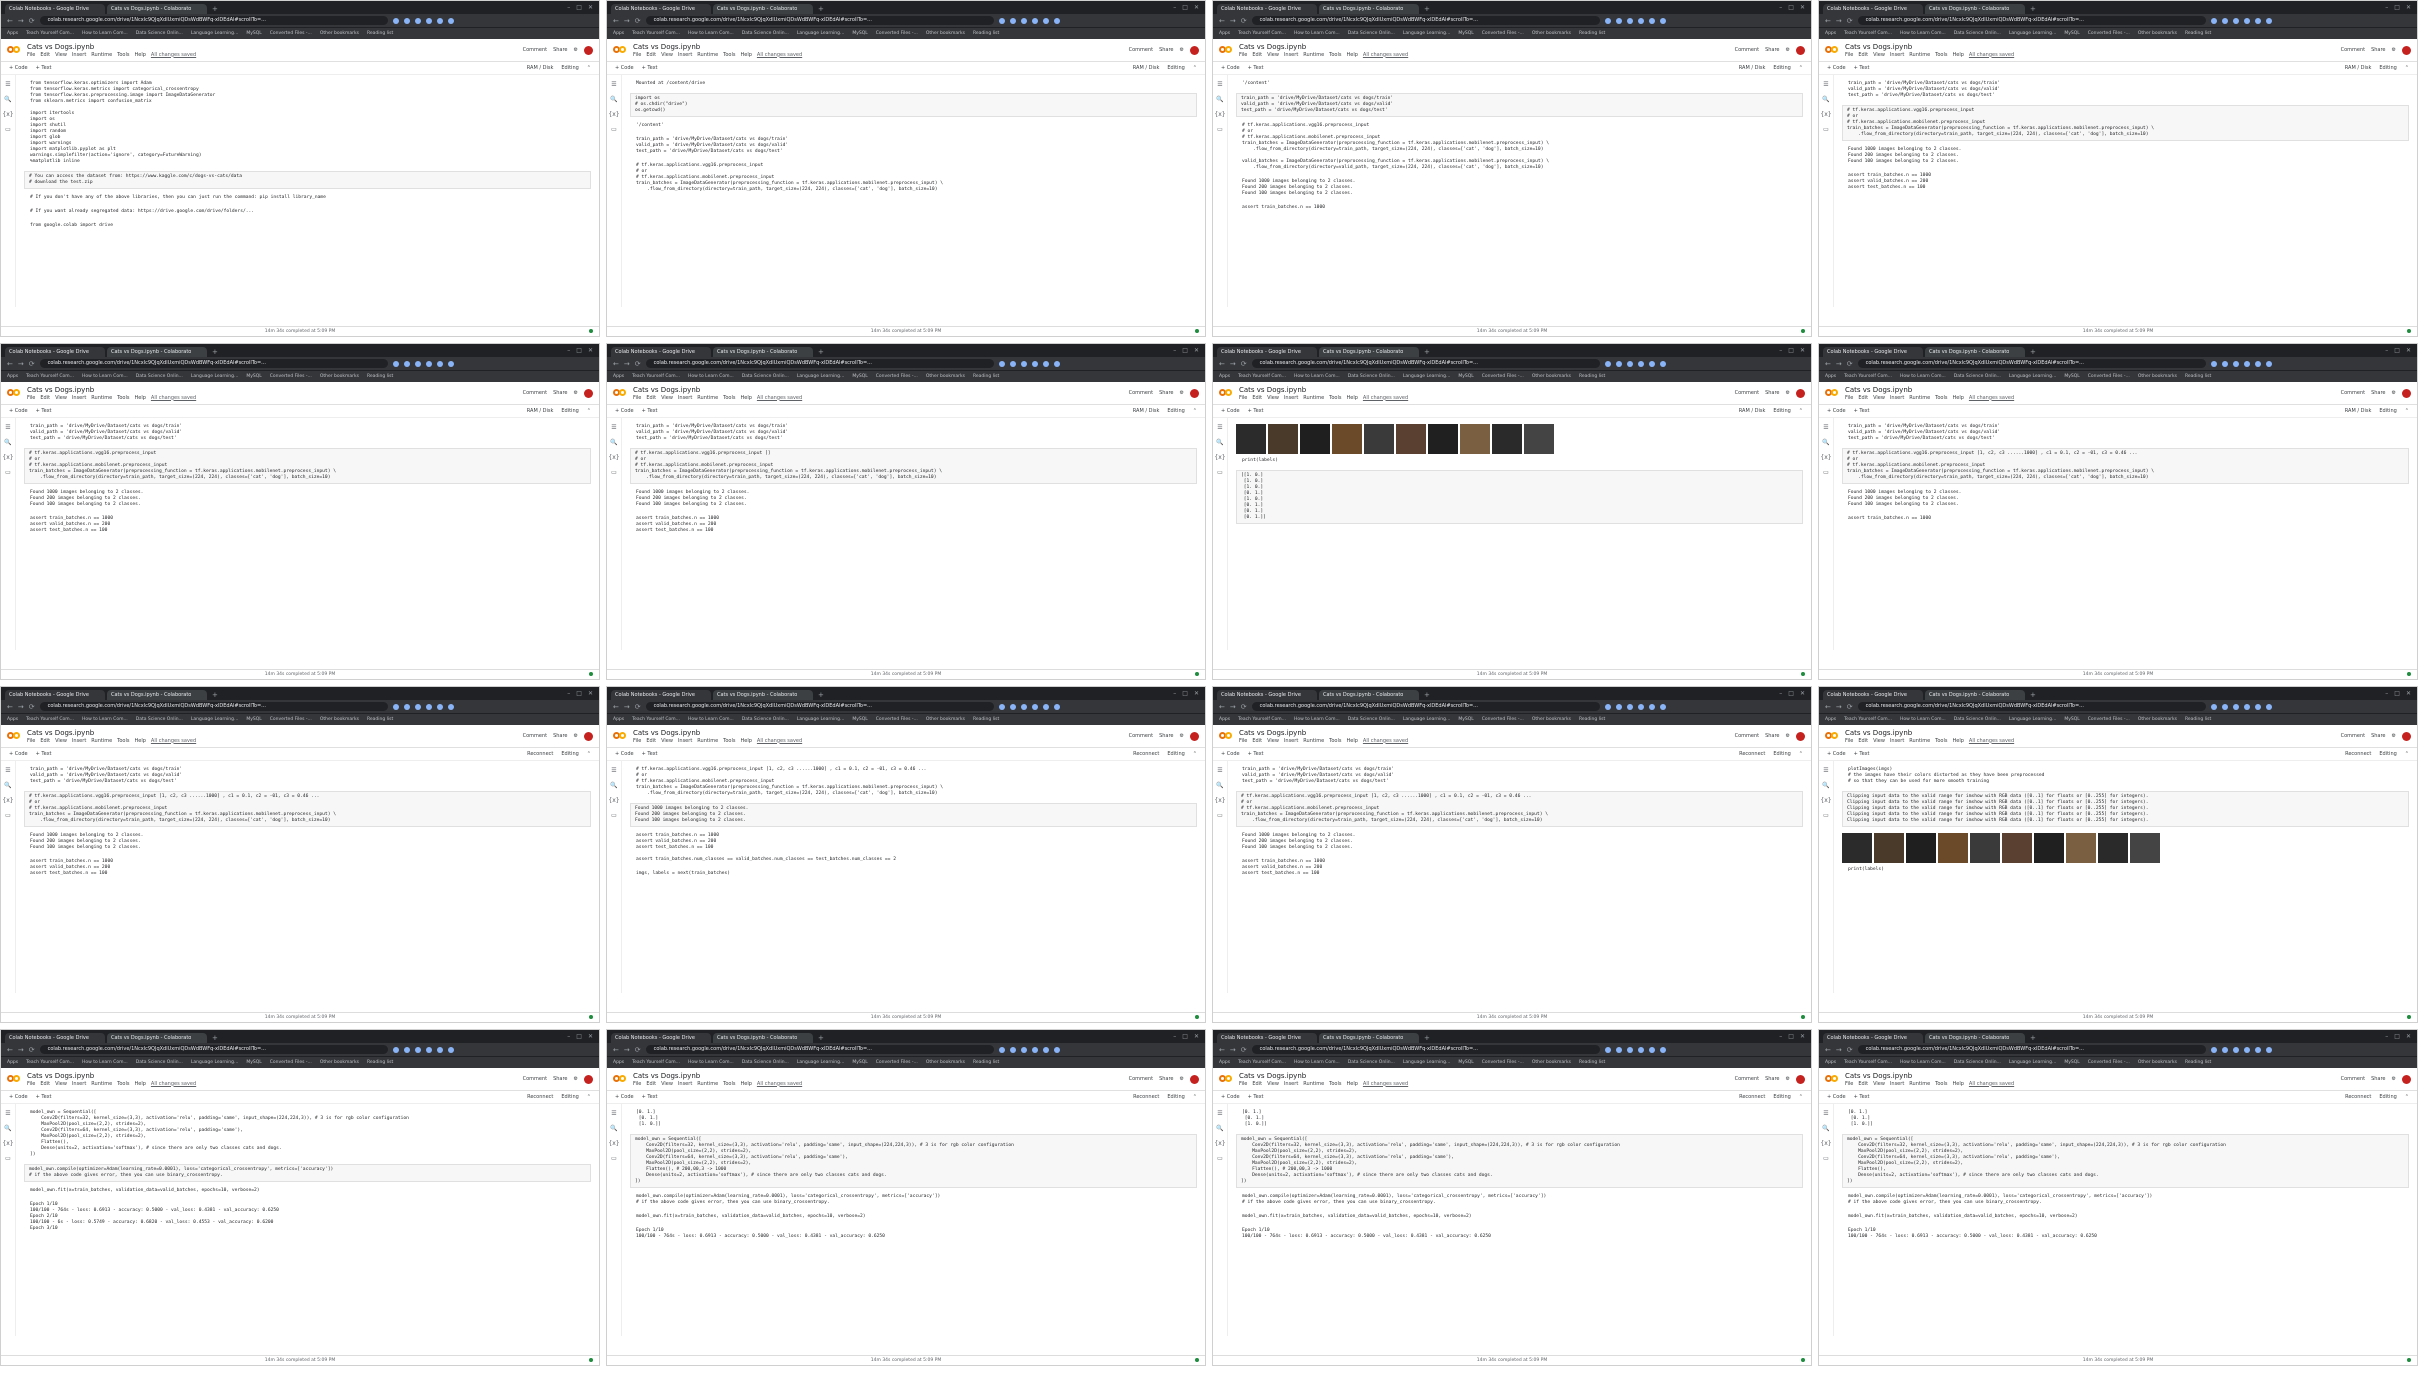  Describe the element at coordinates (123, 55) in the screenshot. I see `menu-item: Tools` at that location.